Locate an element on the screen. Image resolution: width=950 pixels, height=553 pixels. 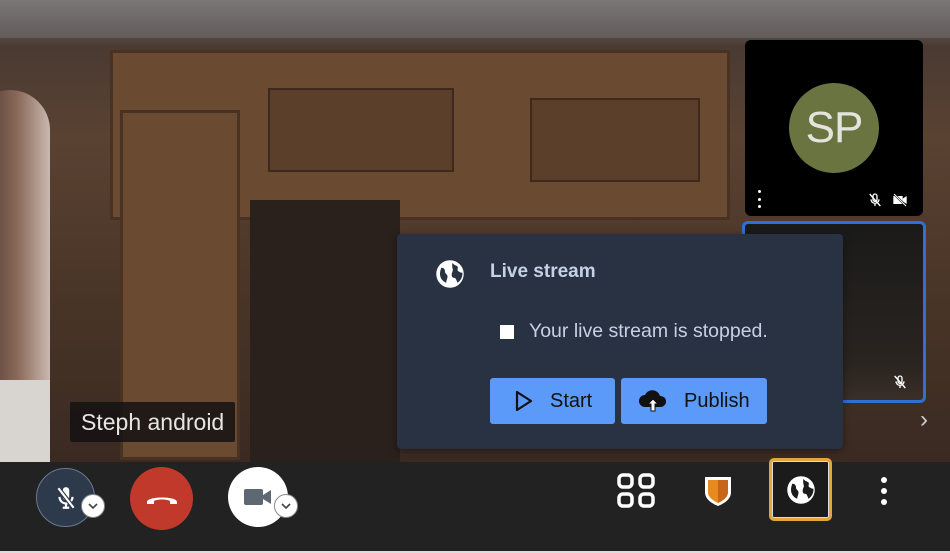
phone-hangup-icon is located at coordinates (161, 500).